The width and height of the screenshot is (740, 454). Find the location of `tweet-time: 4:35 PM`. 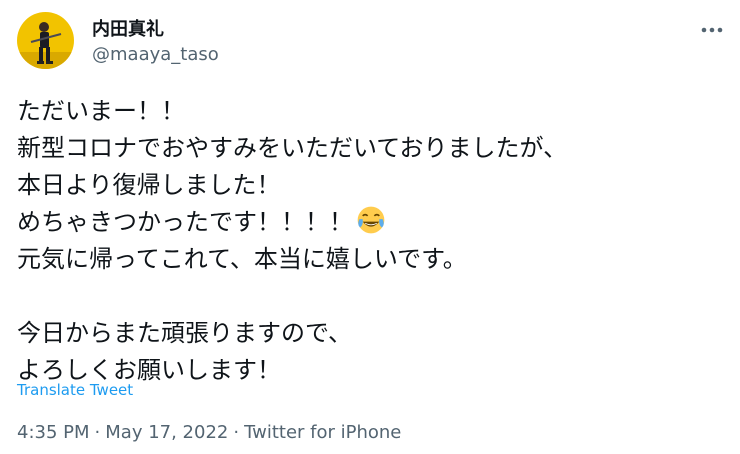

tweet-time: 4:35 PM is located at coordinates (53, 432).